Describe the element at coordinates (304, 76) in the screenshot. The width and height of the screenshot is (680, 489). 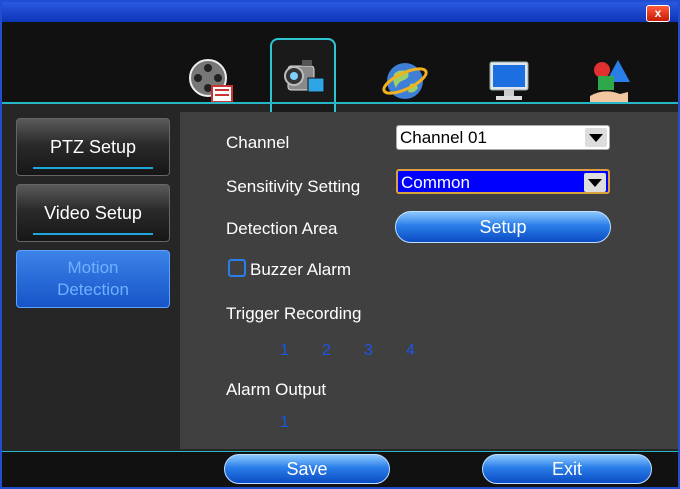
I see `camera-icon` at that location.